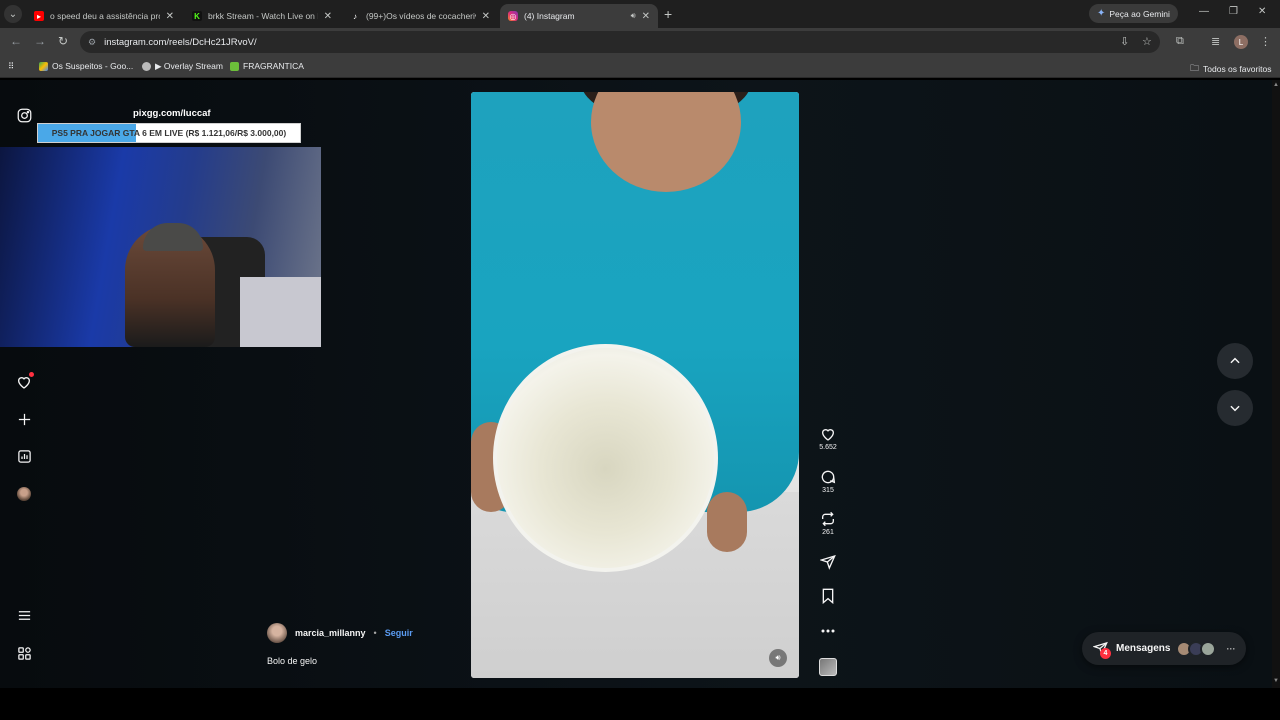 The width and height of the screenshot is (1280, 720). What do you see at coordinates (24, 419) in the screenshot?
I see `create-icon` at bounding box center [24, 419].